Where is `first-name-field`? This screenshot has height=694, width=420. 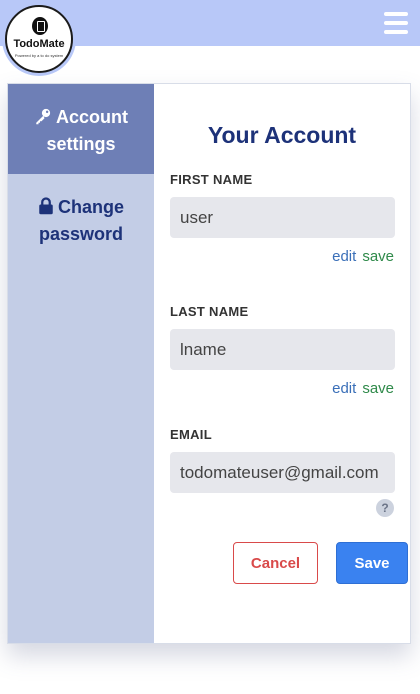
first-name-field is located at coordinates (282, 217).